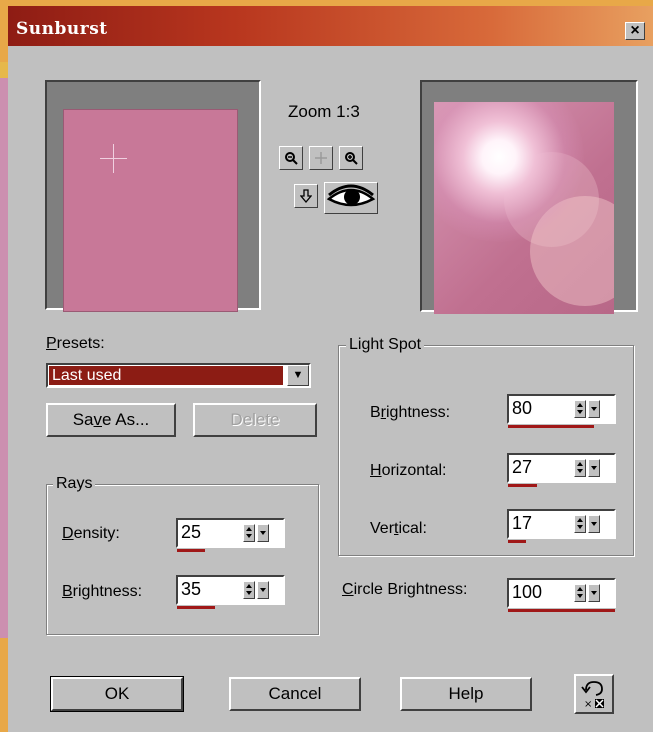 Image resolution: width=653 pixels, height=732 pixels. I want to click on light-spot-horizontal-label: Horizontal:, so click(408, 470).